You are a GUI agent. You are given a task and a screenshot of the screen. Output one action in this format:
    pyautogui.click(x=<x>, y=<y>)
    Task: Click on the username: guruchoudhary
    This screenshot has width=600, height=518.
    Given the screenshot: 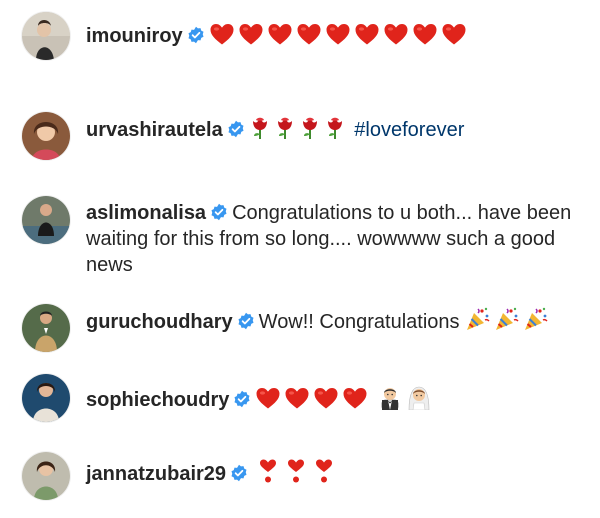 What is the action you would take?
    pyautogui.click(x=159, y=322)
    